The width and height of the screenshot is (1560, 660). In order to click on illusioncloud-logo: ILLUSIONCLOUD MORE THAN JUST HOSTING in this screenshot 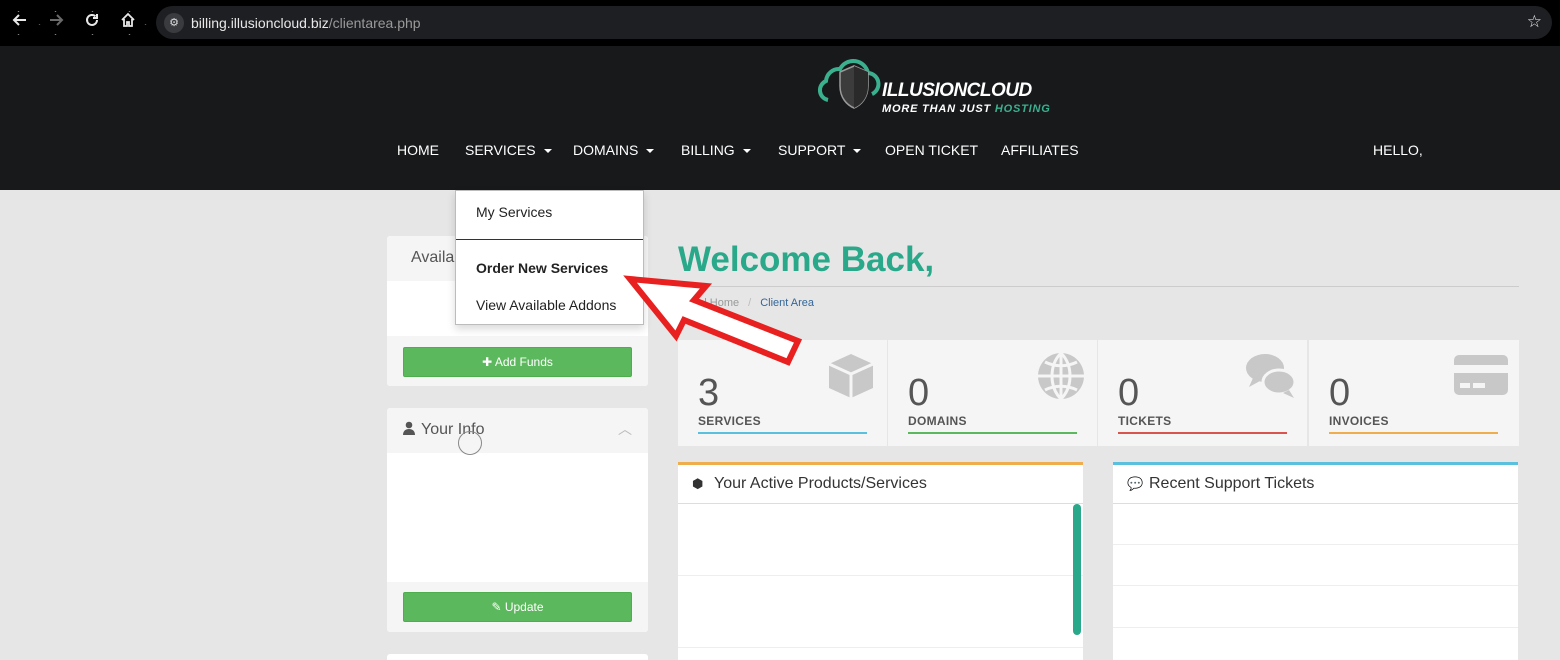, I will do `click(941, 83)`.